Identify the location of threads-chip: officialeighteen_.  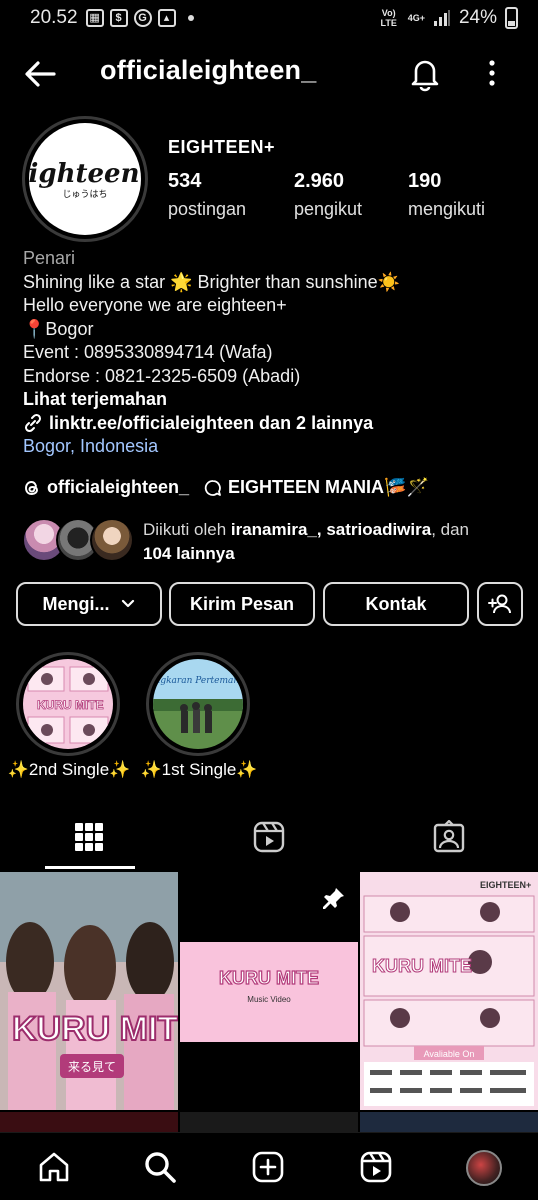
(105, 487).